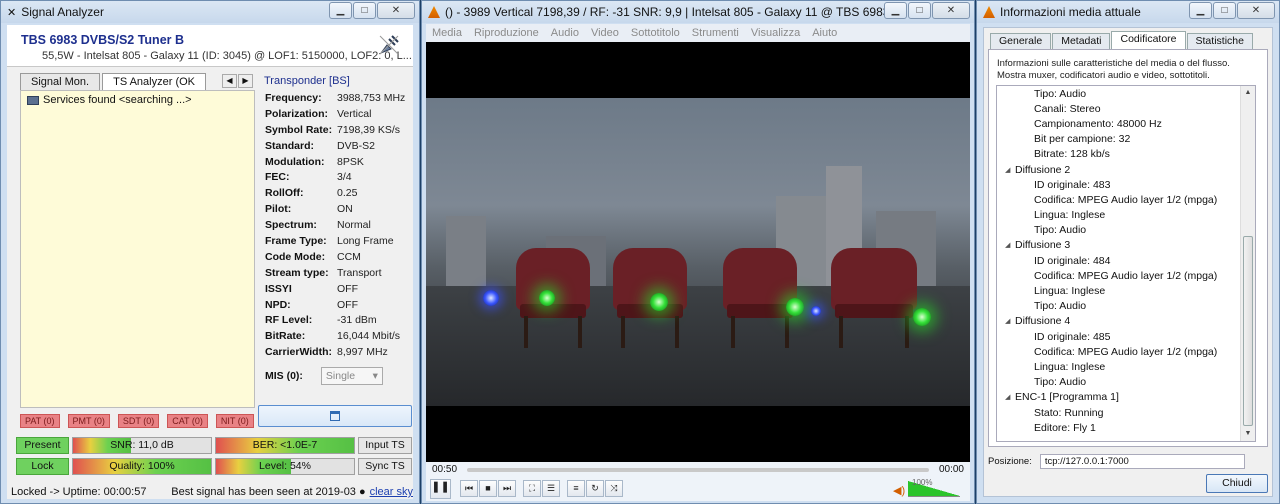 The image size is (1280, 504). I want to click on scroll-down-icon: ▼, so click(1248, 434).